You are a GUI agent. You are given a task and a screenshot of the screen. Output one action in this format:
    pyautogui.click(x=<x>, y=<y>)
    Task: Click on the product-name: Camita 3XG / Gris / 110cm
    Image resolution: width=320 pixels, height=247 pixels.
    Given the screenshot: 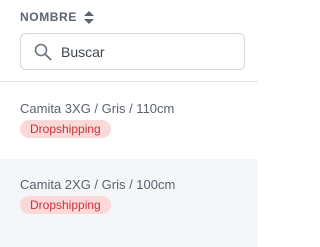 What is the action you would take?
    pyautogui.click(x=97, y=108)
    